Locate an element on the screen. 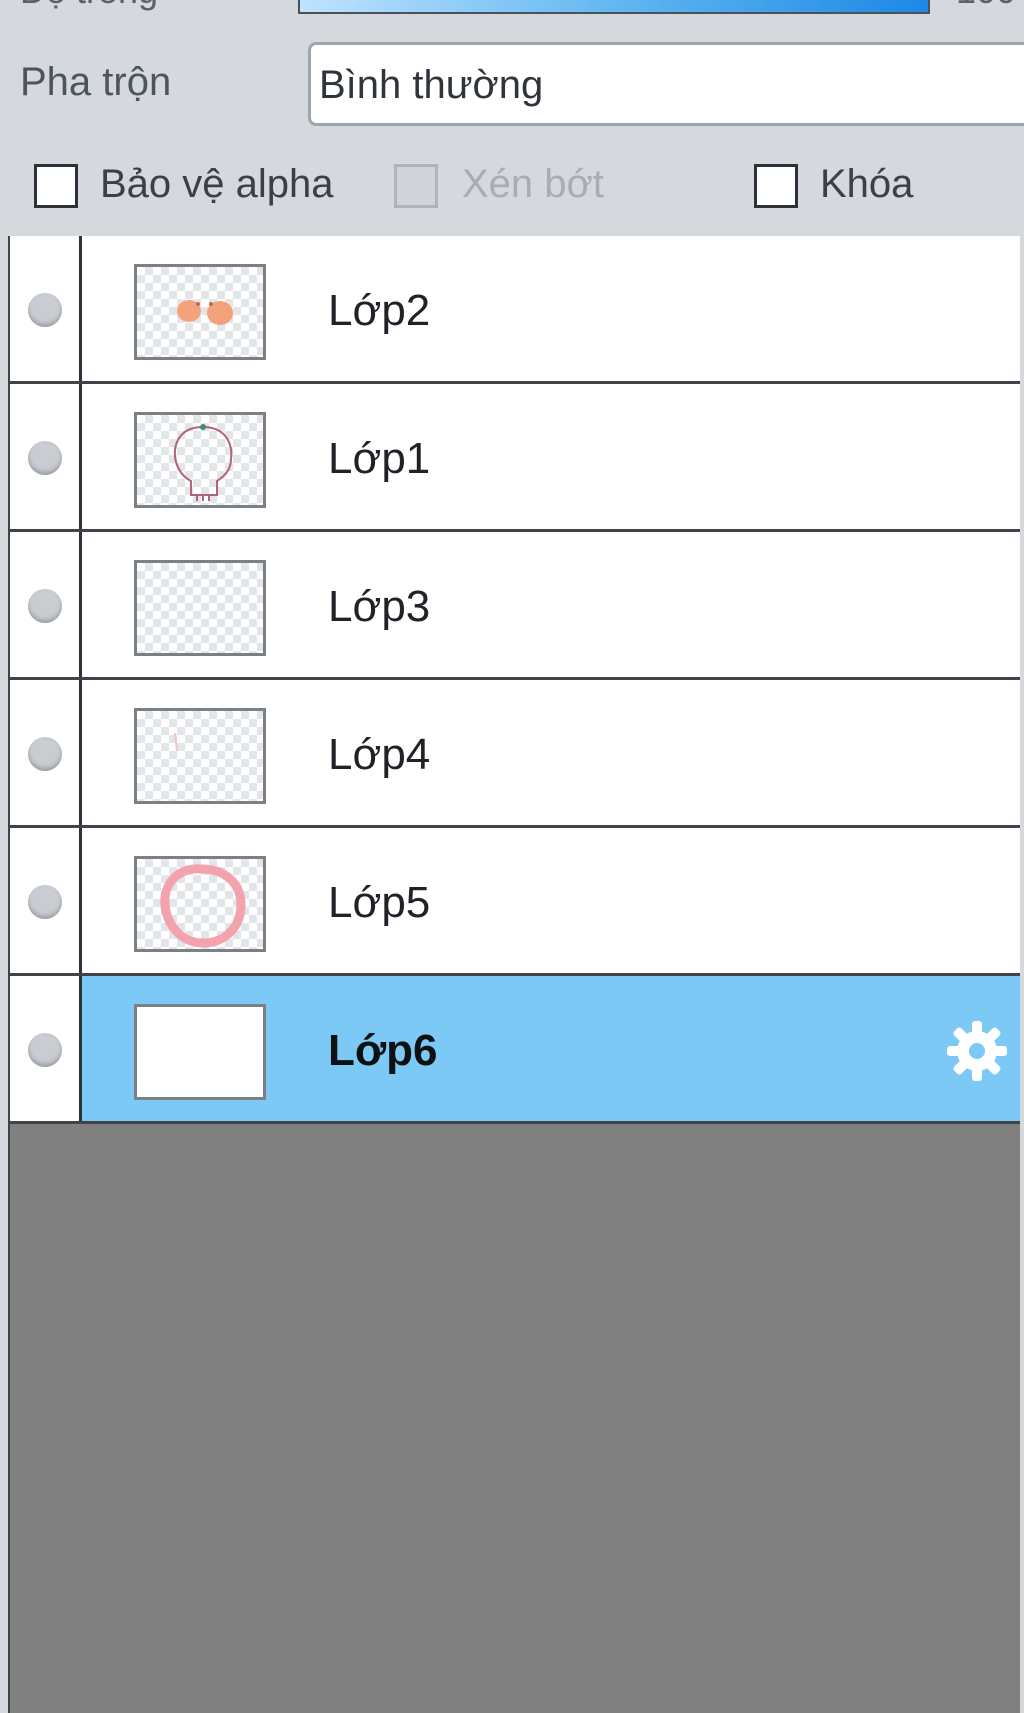  layer-options-row: Bảo vệ alpha Xén bớt Khóa is located at coordinates (512, 190).